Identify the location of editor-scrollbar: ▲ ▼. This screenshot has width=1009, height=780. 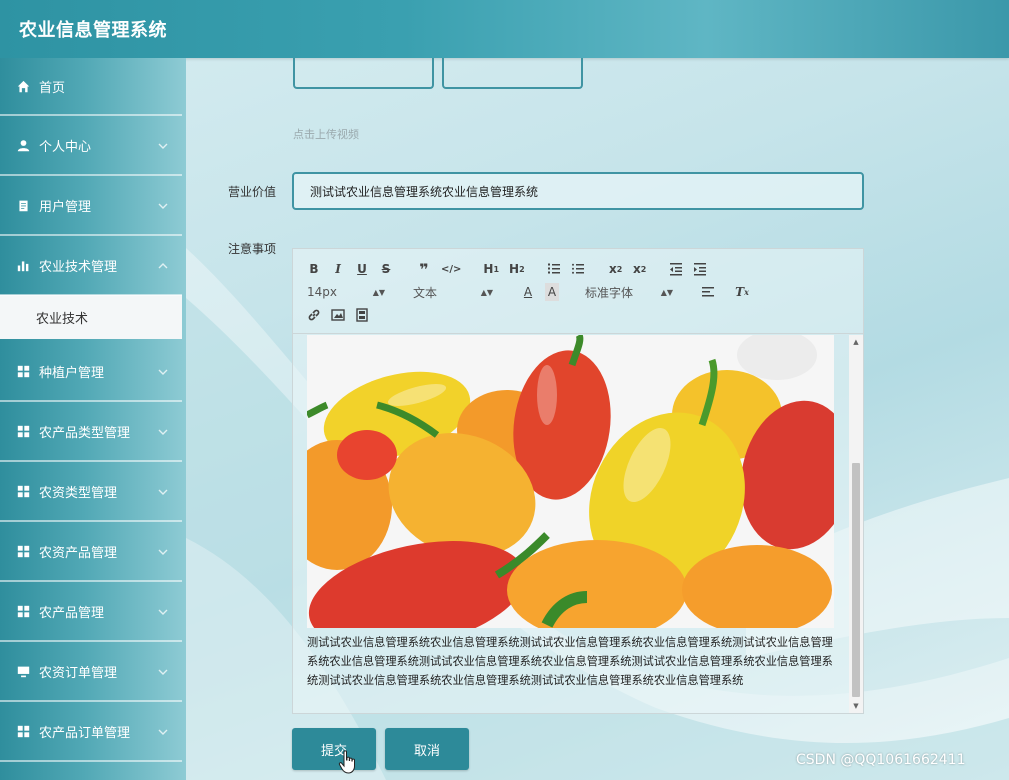
(856, 524).